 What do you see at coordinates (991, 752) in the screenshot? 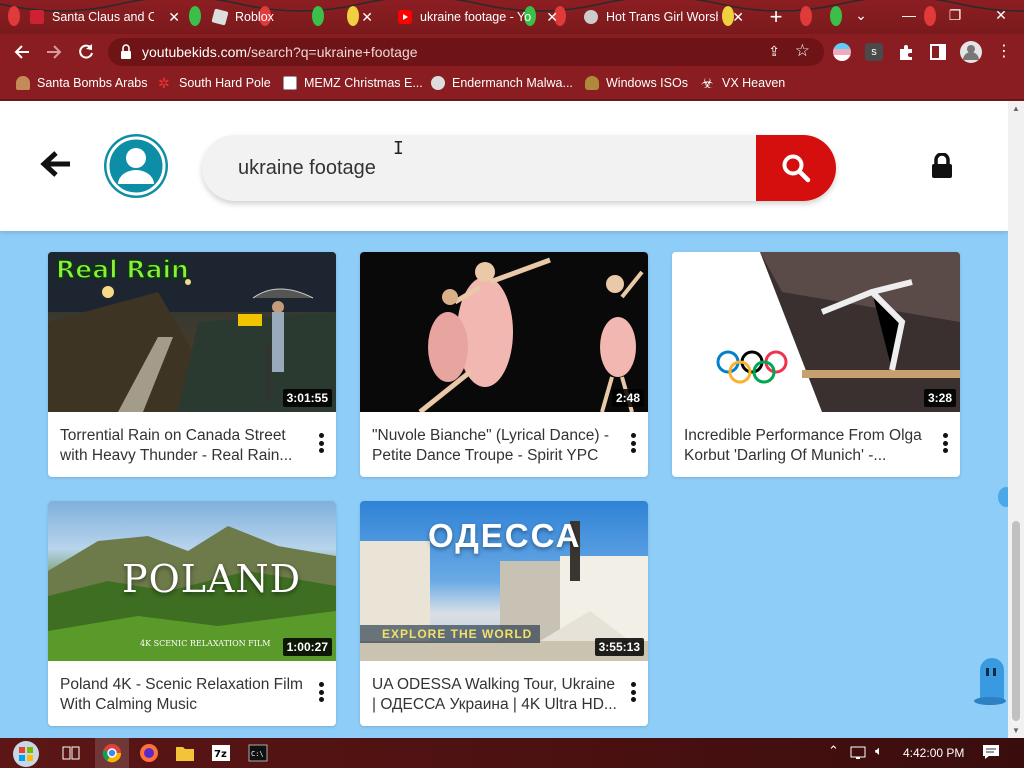
I see `notifications-icon` at bounding box center [991, 752].